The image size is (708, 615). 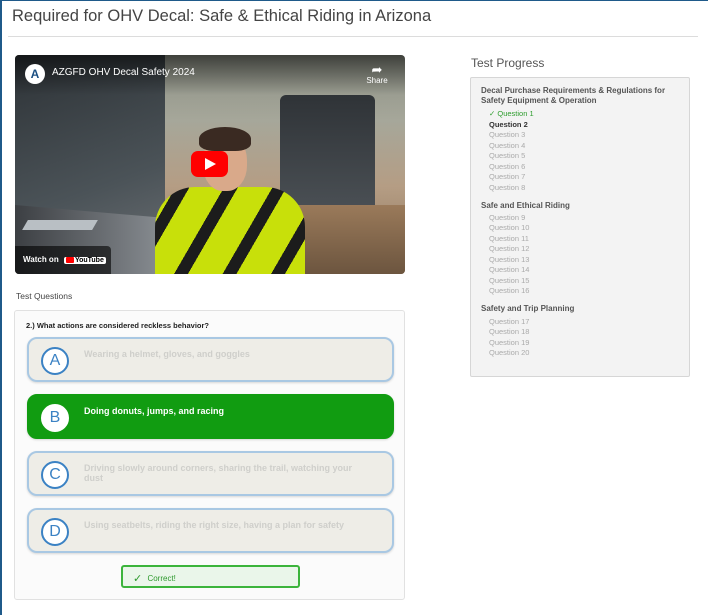 I want to click on answer-text: Doing donuts, jumps, and racing, so click(x=154, y=411).